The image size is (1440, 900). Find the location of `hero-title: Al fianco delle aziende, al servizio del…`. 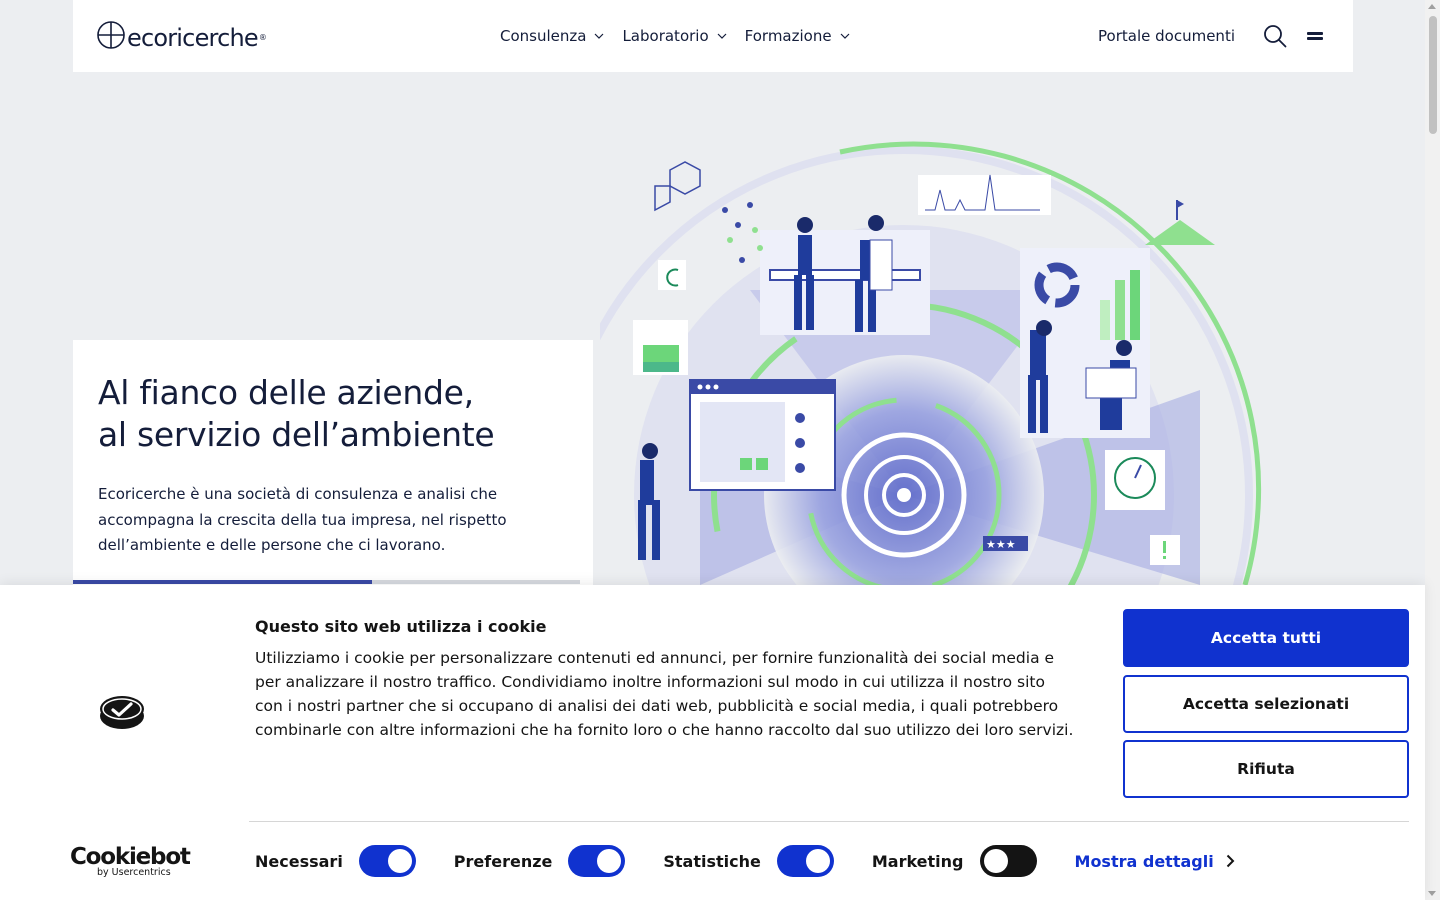

hero-title: Al fianco delle aziende, al servizio del… is located at coordinates (296, 413).